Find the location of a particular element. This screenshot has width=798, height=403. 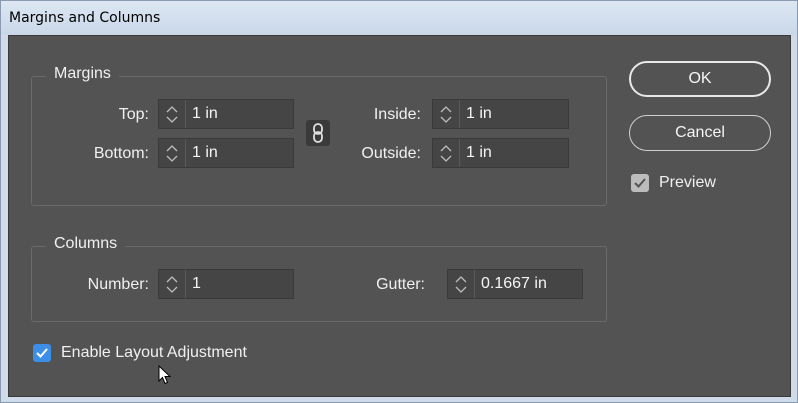

gutter-stepper is located at coordinates (515, 284).